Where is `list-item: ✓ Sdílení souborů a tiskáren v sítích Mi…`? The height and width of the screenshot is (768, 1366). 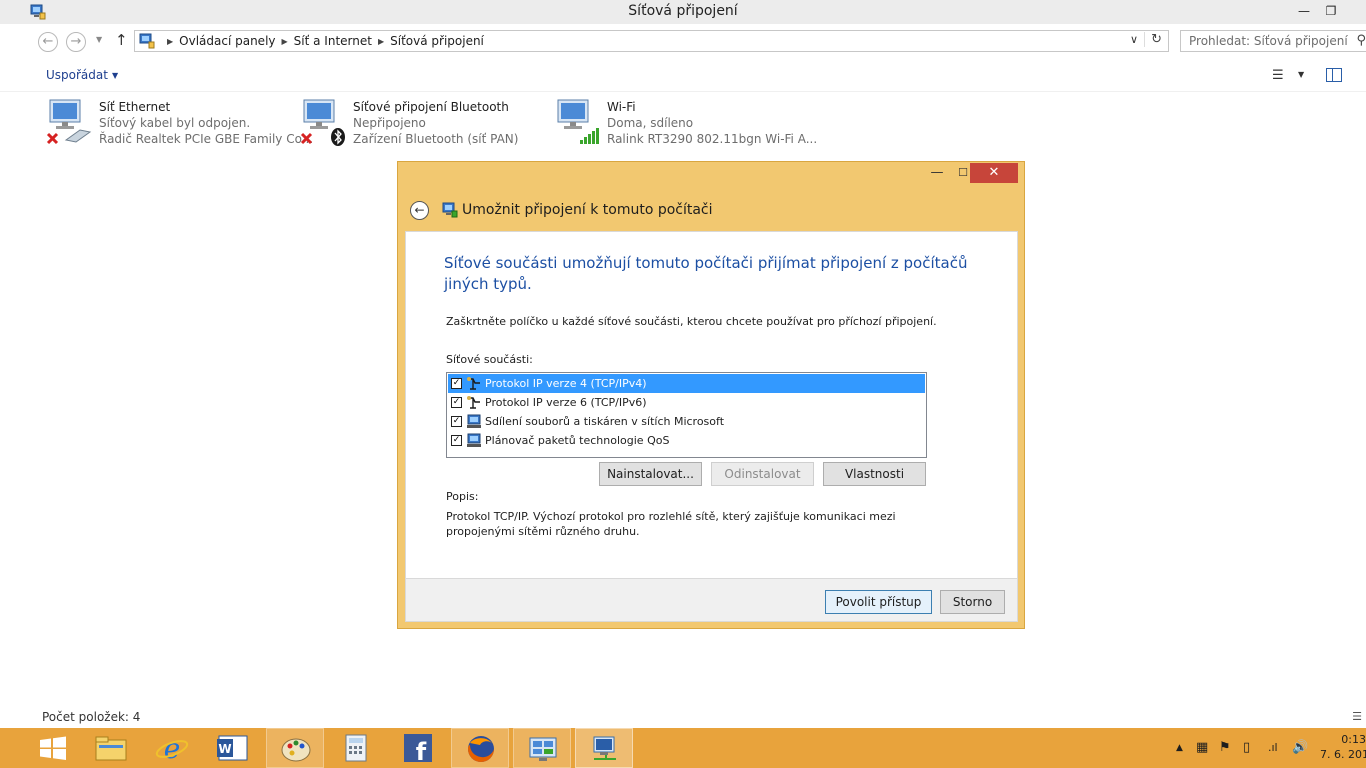
list-item: ✓ Sdílení souborů a tiskáren v sítích Mi… is located at coordinates (686, 421).